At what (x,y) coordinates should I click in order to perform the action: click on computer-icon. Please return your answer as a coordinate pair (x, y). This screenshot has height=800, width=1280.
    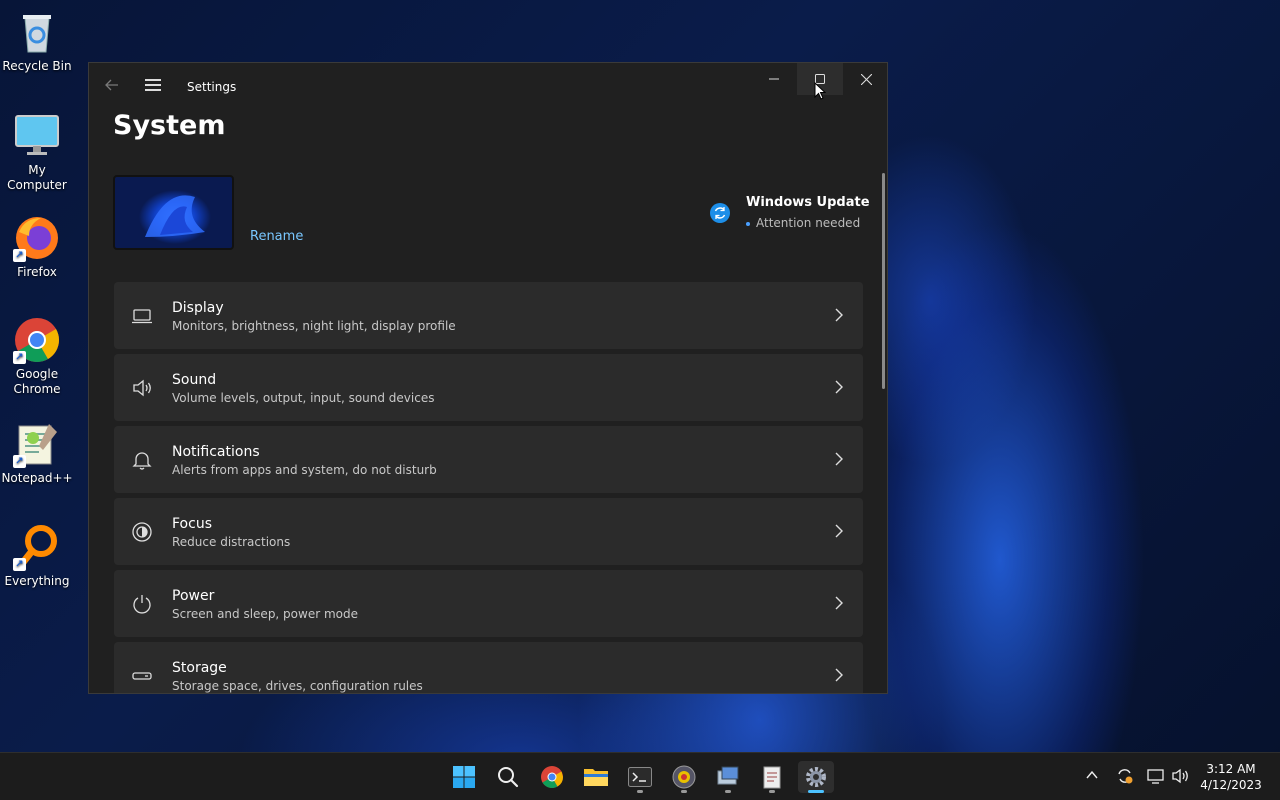
    Looking at the image, I should click on (37, 136).